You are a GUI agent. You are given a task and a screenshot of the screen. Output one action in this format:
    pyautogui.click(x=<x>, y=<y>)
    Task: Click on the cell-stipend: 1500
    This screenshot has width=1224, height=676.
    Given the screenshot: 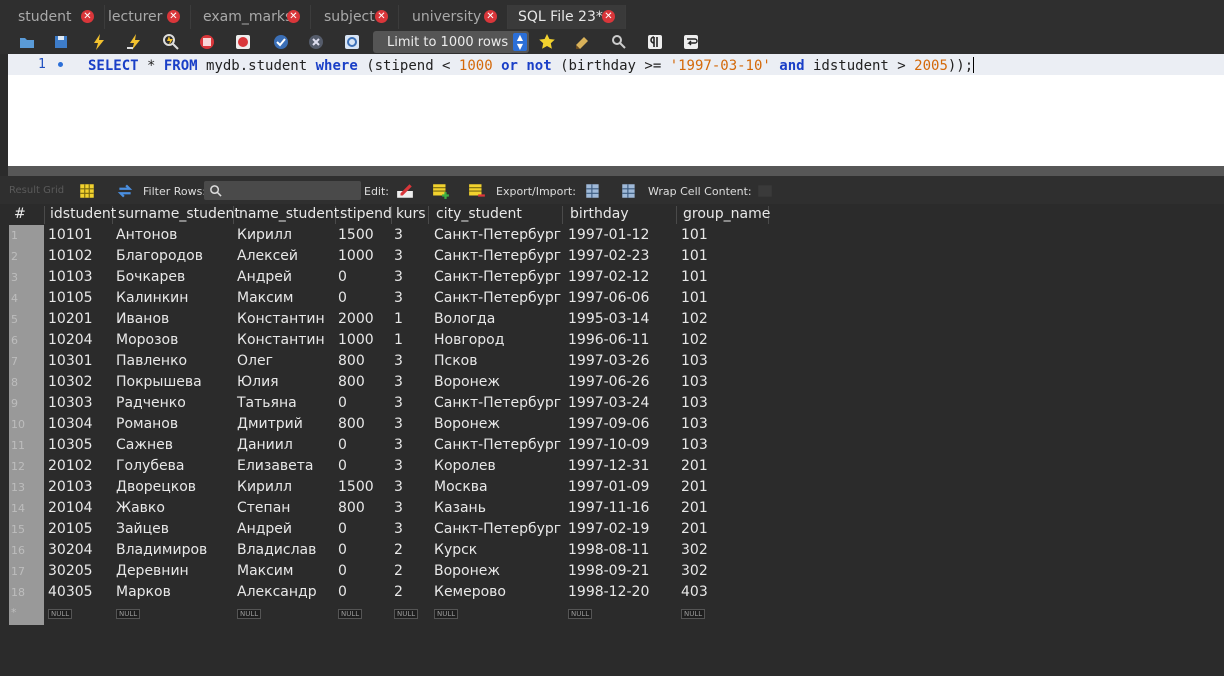 What is the action you would take?
    pyautogui.click(x=356, y=487)
    